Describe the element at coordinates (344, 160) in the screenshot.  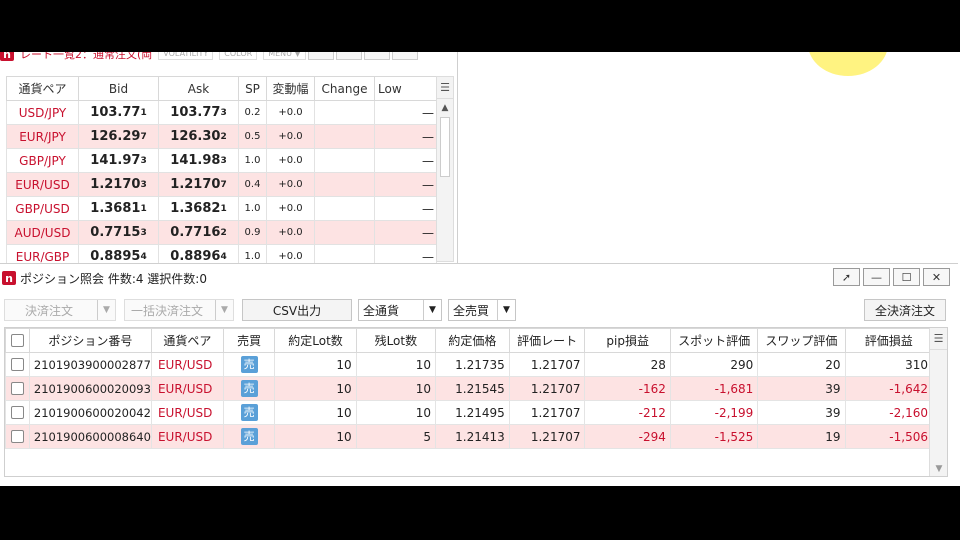
I see `change-cell` at that location.